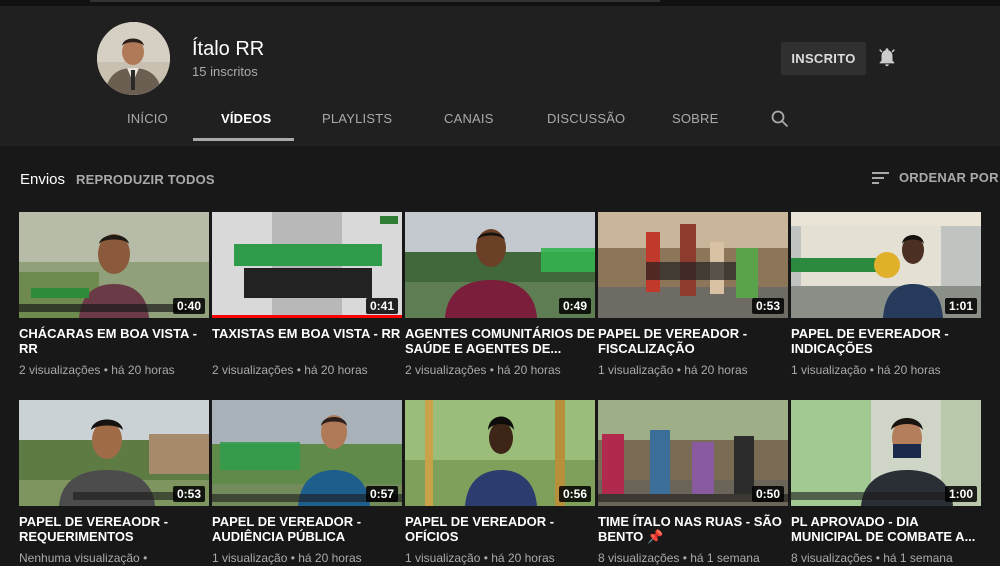 The image size is (1000, 566). I want to click on video-title: TAXISTAS EM BOA VISTA - RR, so click(307, 341).